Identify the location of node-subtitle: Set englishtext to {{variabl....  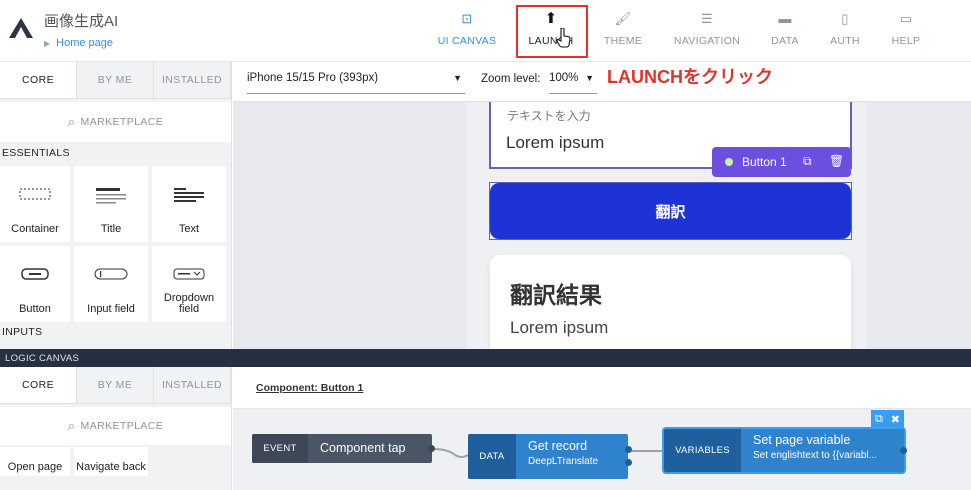
(815, 455).